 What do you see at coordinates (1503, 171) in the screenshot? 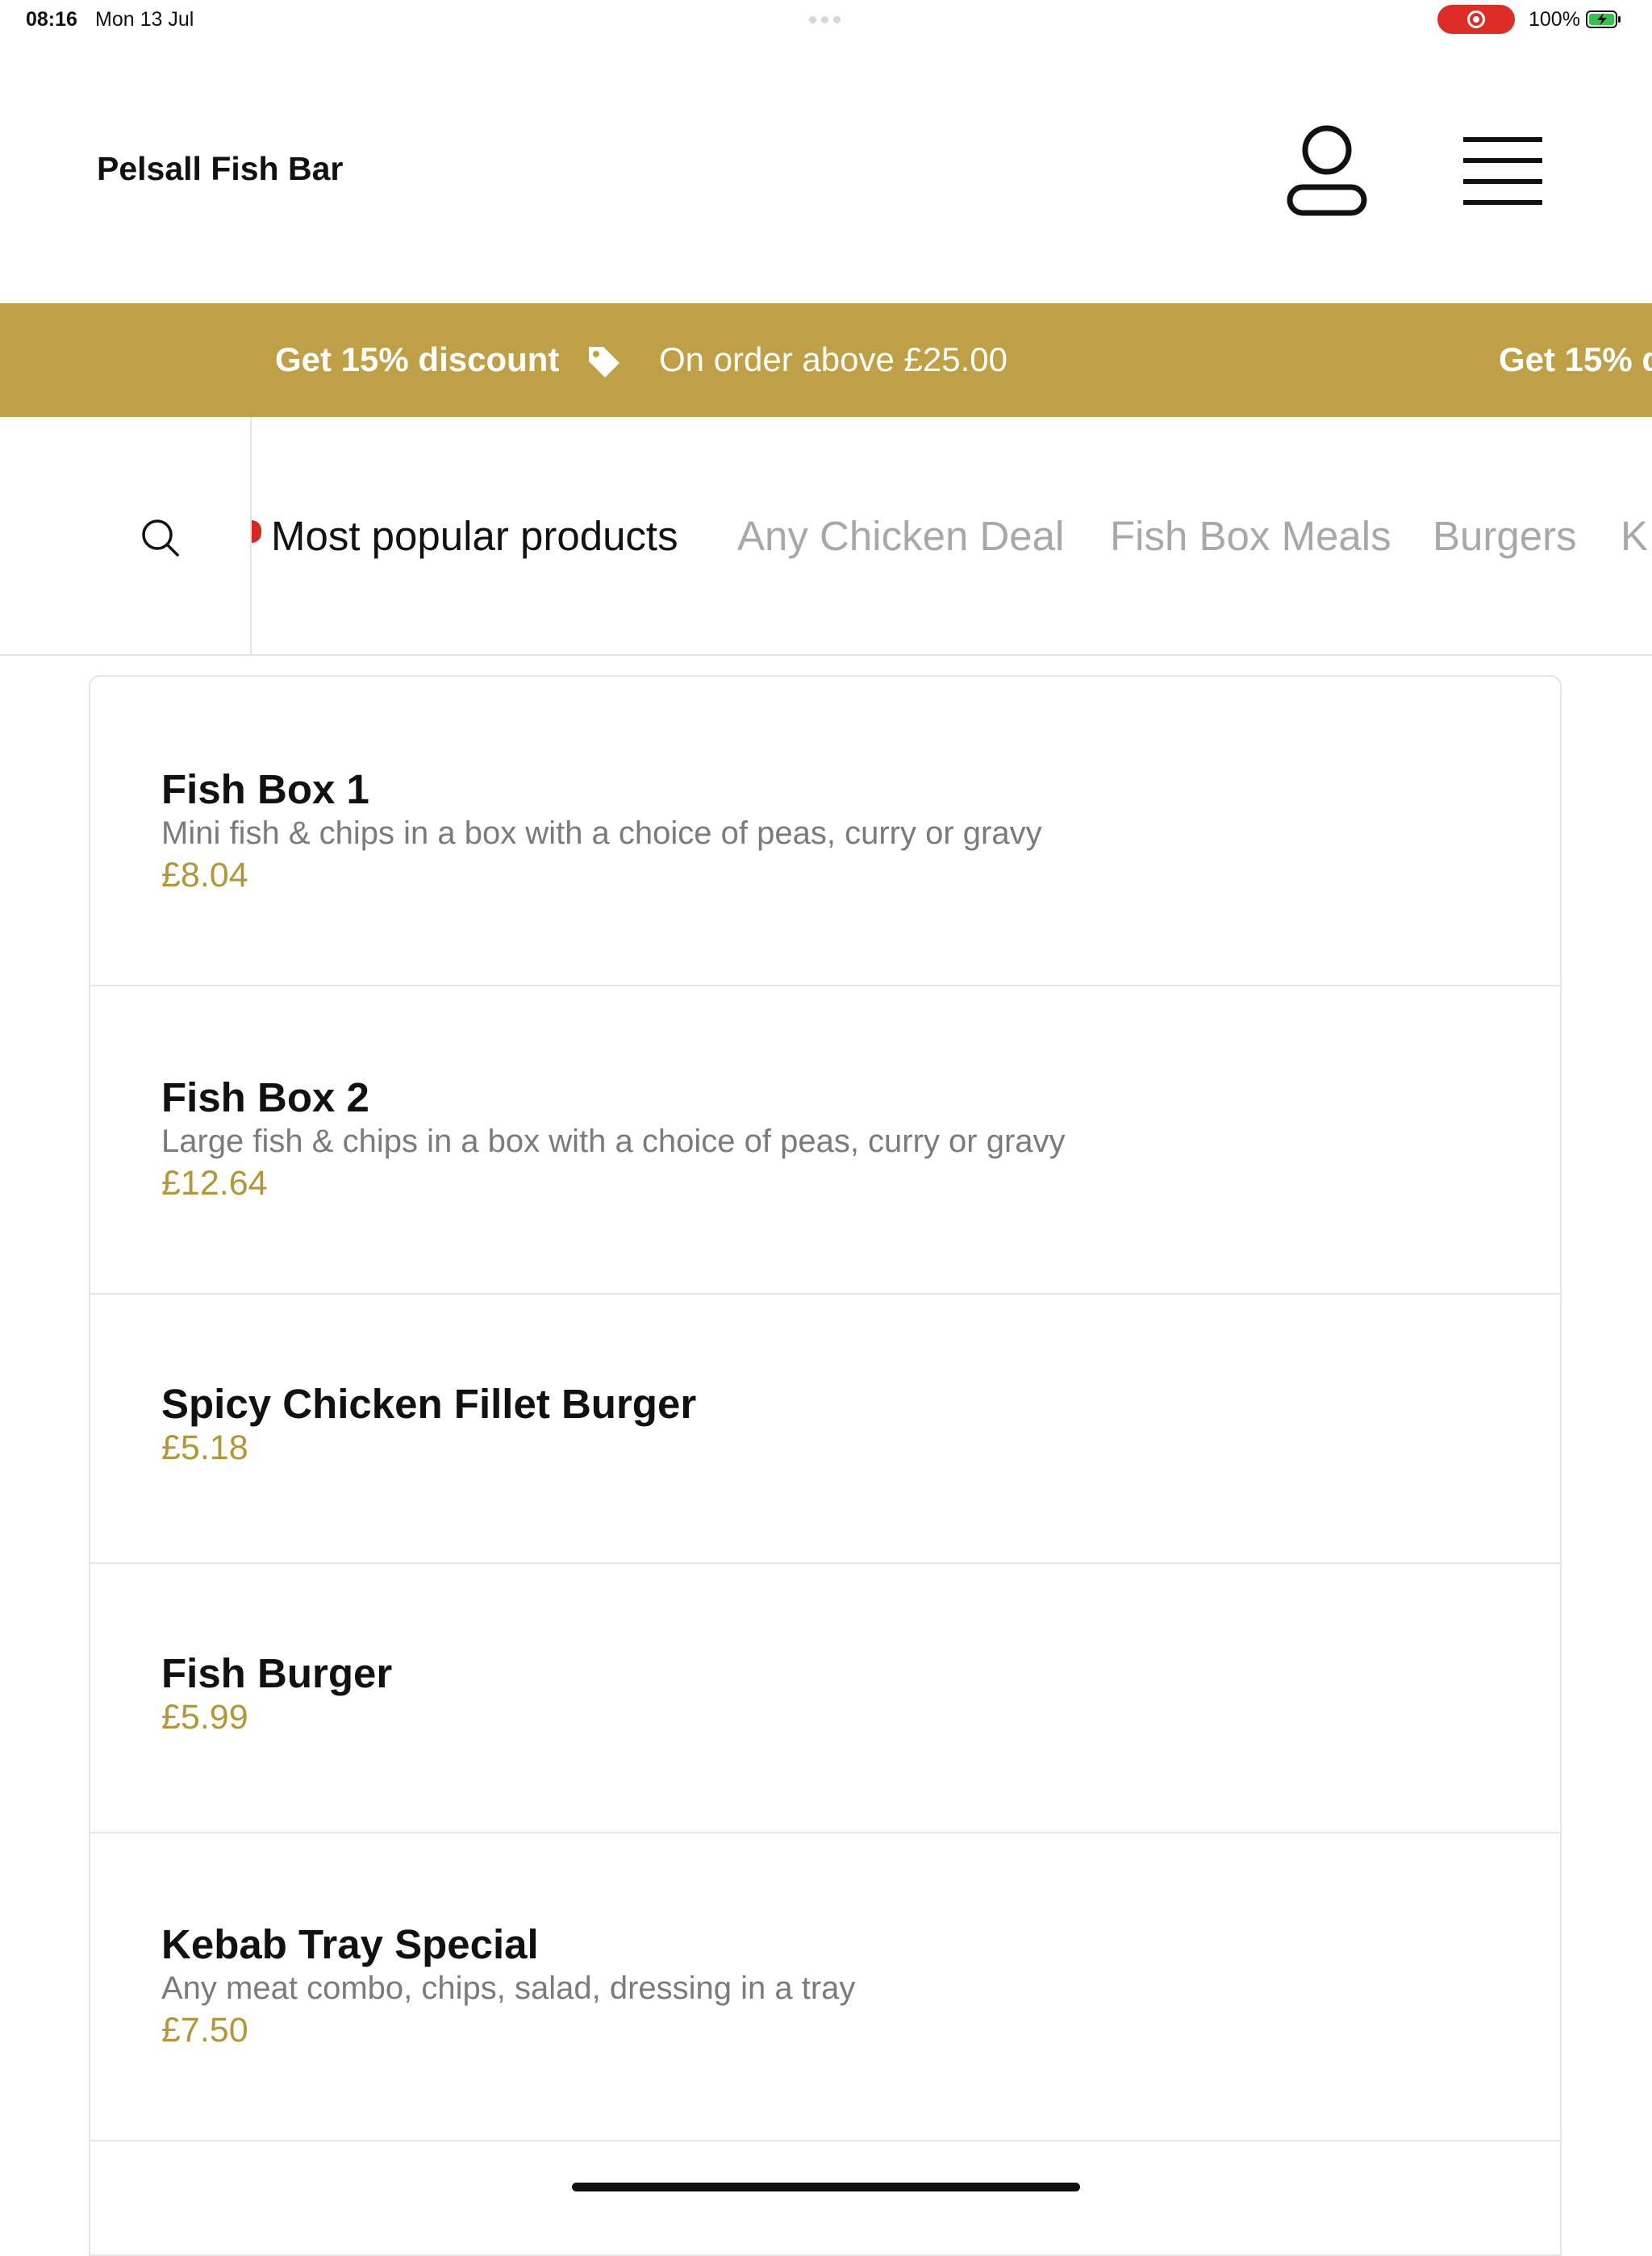
I see `hamburger-menu-icon` at bounding box center [1503, 171].